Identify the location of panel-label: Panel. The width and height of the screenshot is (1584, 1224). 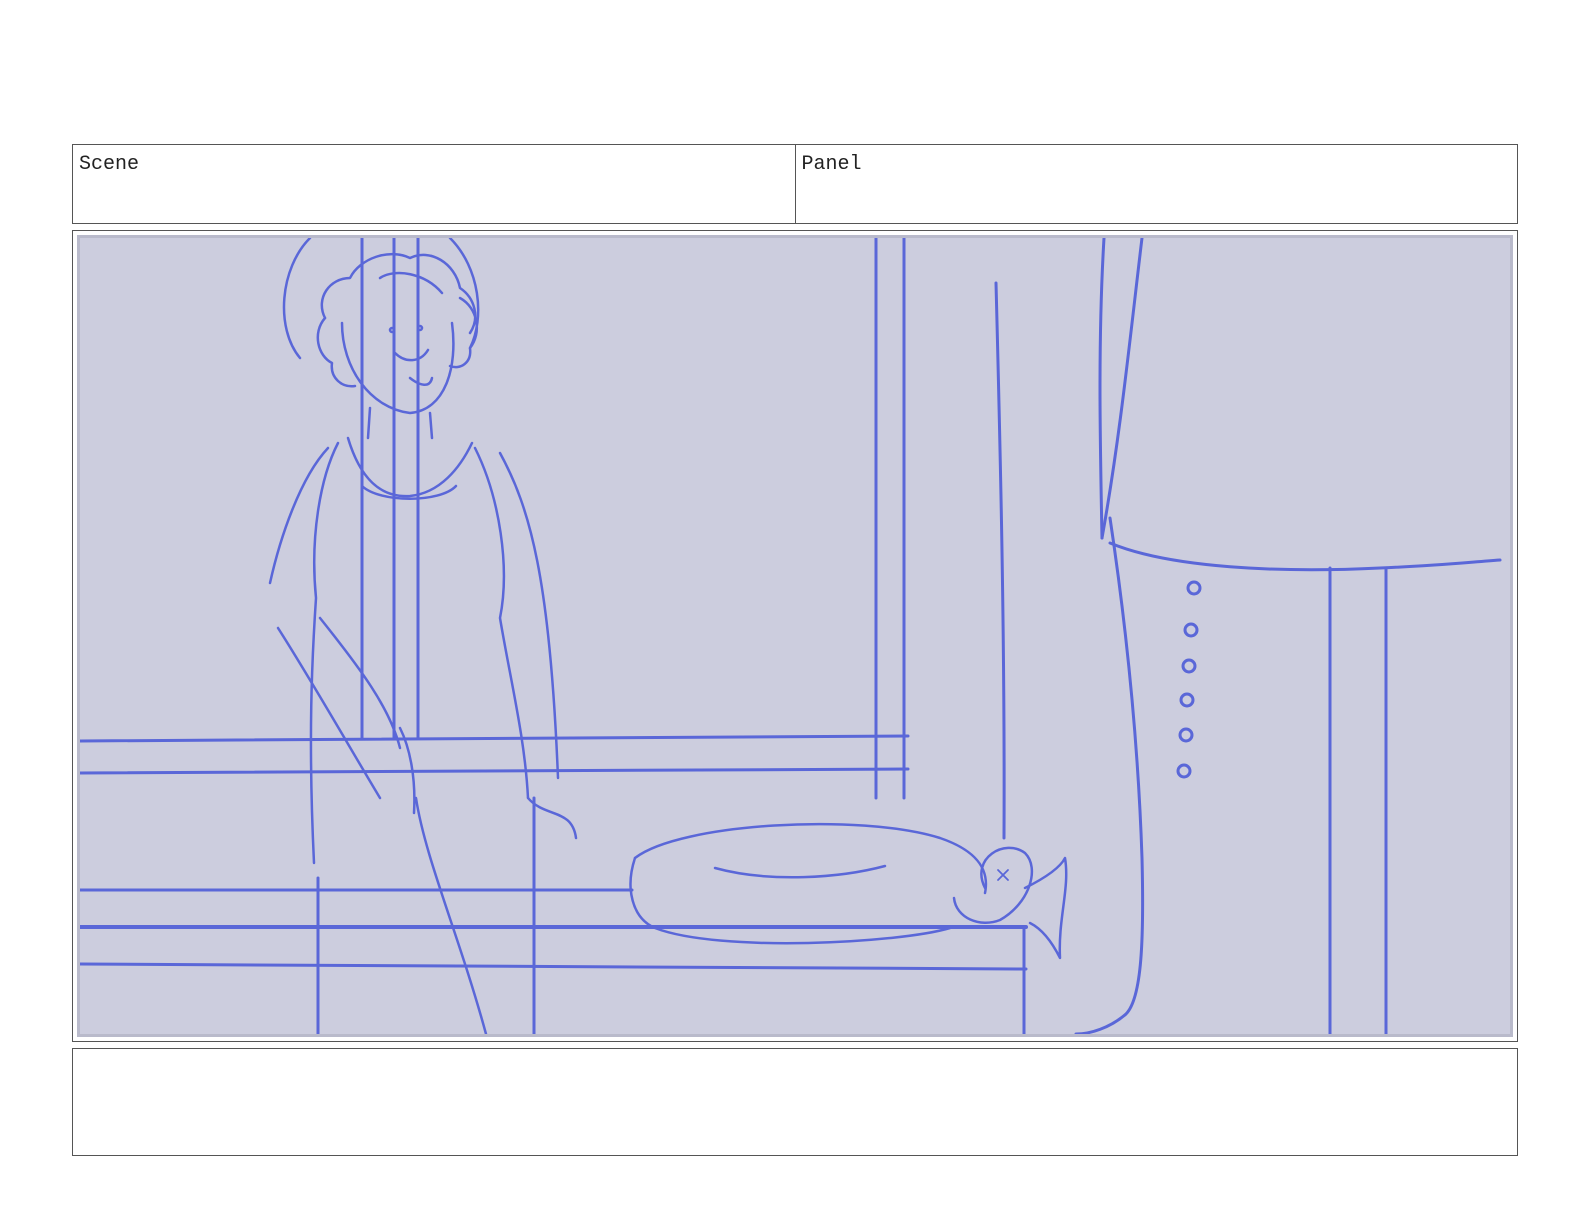
(831, 164).